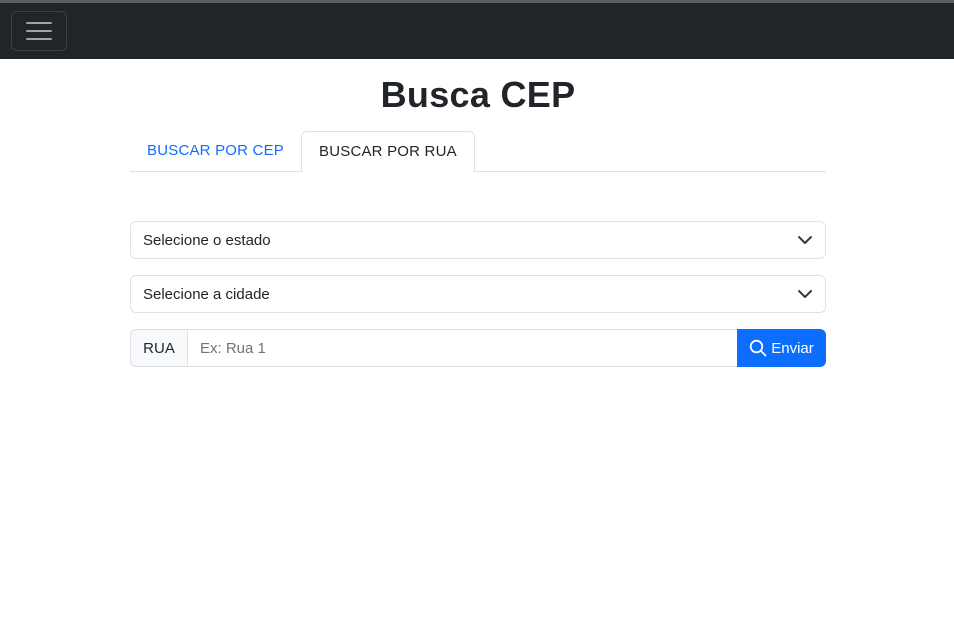 The image size is (954, 626). Describe the element at coordinates (462, 348) in the screenshot. I see `street-input` at that location.